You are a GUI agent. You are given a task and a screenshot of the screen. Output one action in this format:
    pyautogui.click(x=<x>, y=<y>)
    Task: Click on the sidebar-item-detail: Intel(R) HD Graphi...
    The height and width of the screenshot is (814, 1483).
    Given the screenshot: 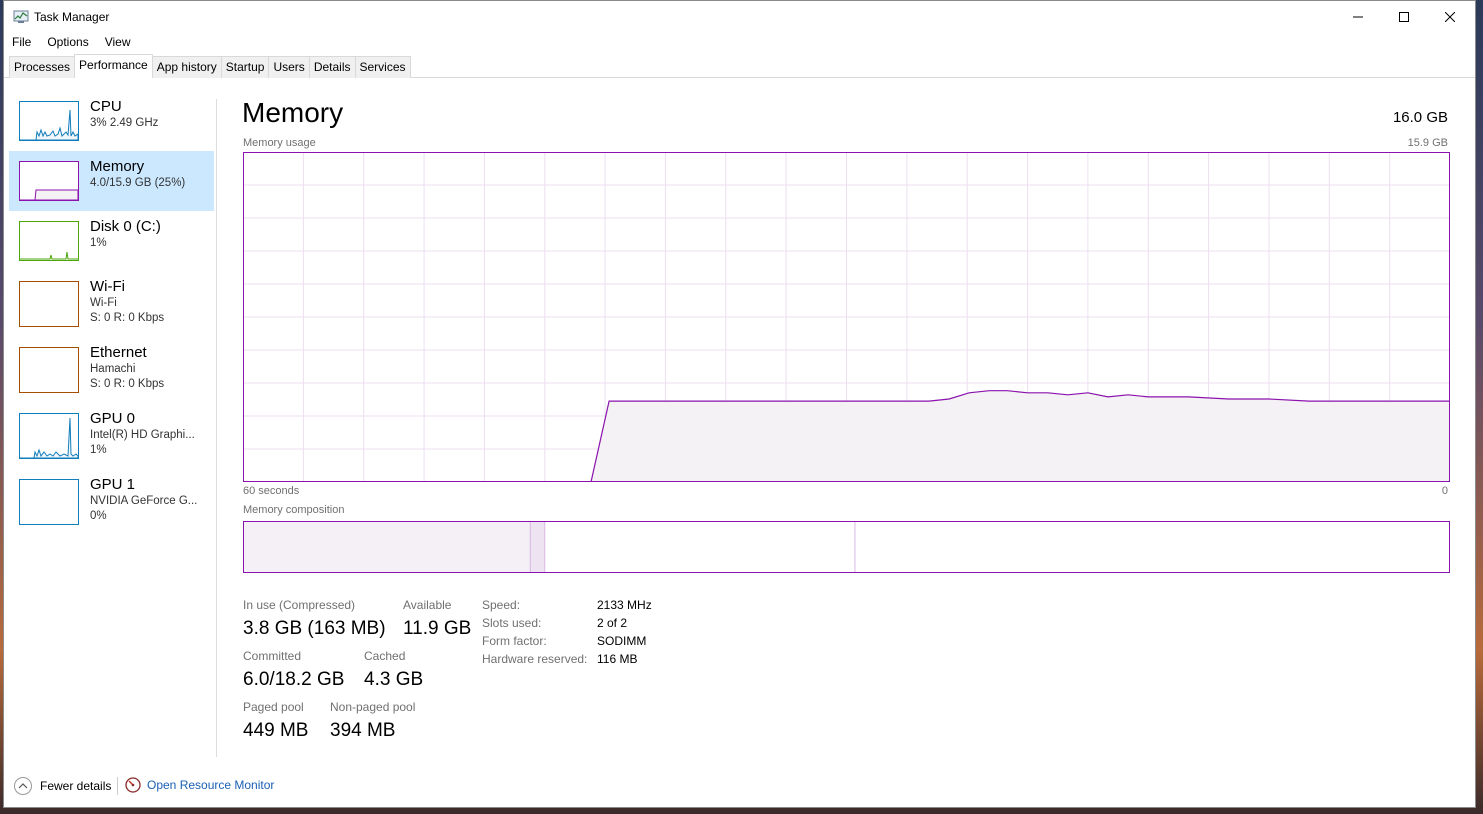 What is the action you would take?
    pyautogui.click(x=142, y=435)
    